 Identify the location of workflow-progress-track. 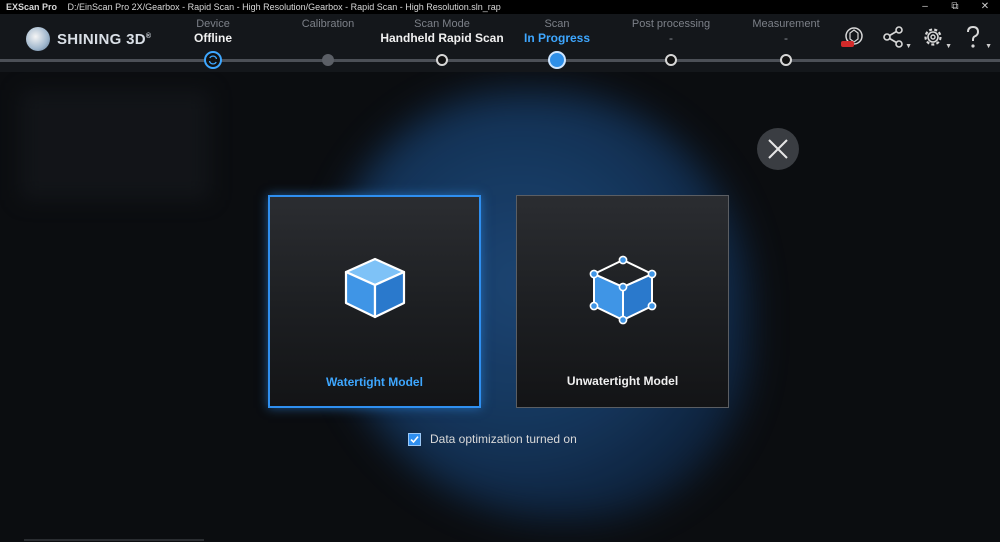
(500, 60).